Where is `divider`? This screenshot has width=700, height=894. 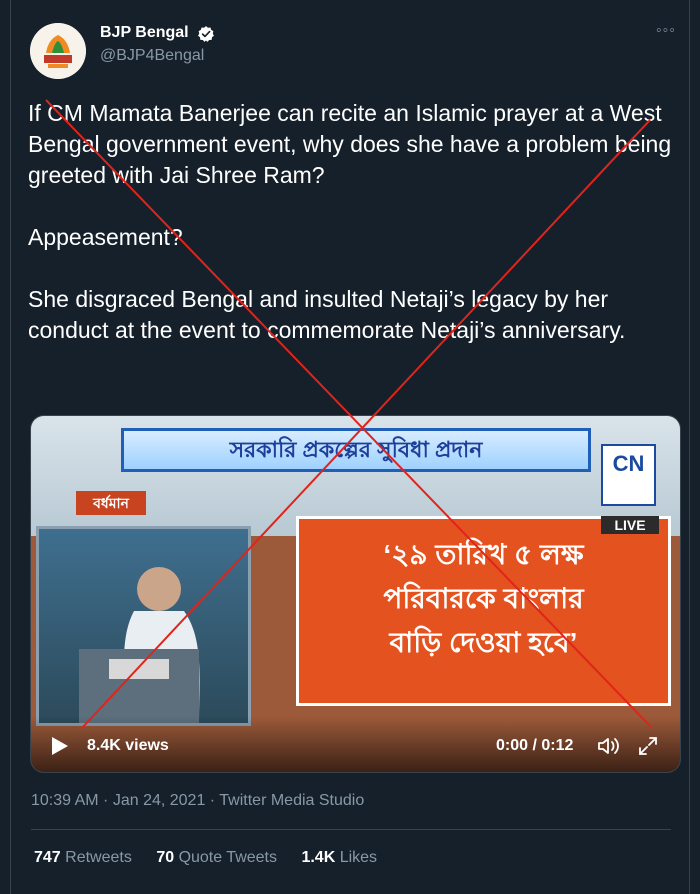
divider is located at coordinates (351, 829).